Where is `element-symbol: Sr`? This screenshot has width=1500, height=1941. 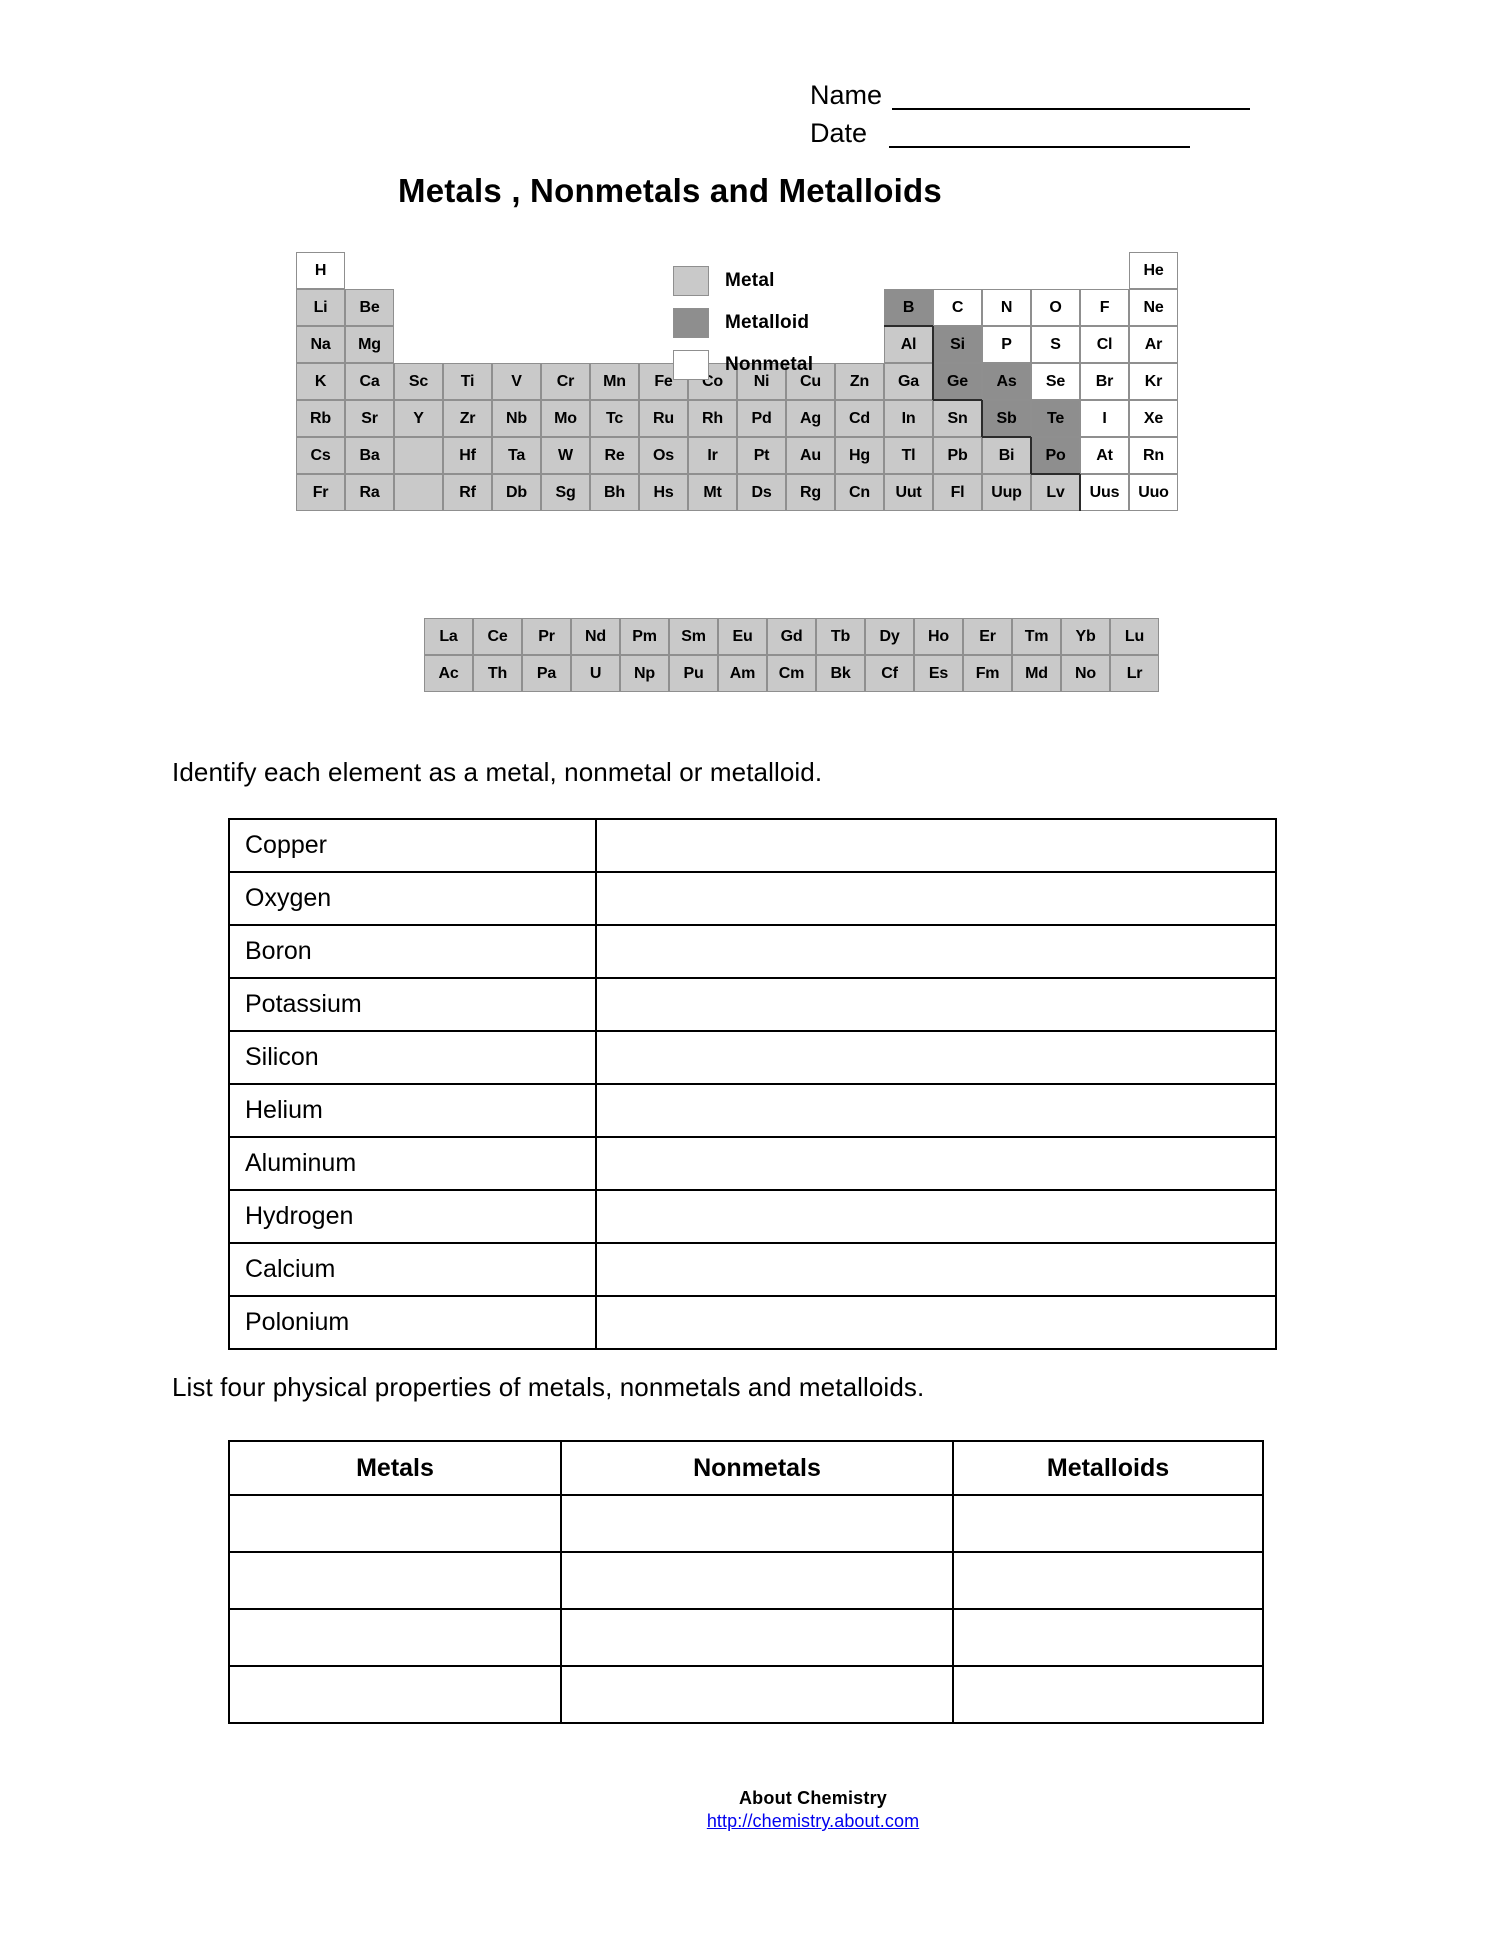 element-symbol: Sr is located at coordinates (369, 418).